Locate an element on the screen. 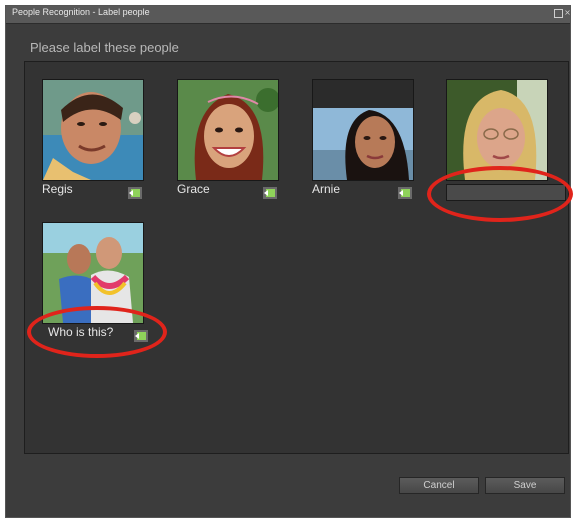 The width and height of the screenshot is (573, 519). person-tile is located at coordinates (508, 144).